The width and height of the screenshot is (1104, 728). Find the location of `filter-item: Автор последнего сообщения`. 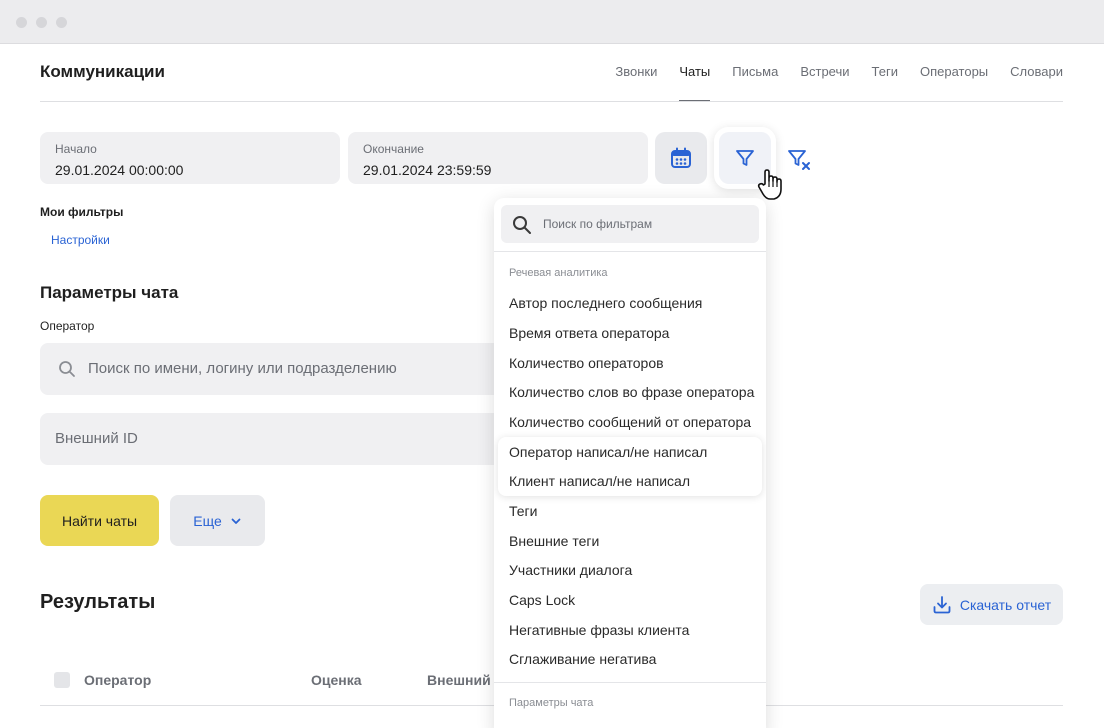

filter-item: Автор последнего сообщения is located at coordinates (630, 303).